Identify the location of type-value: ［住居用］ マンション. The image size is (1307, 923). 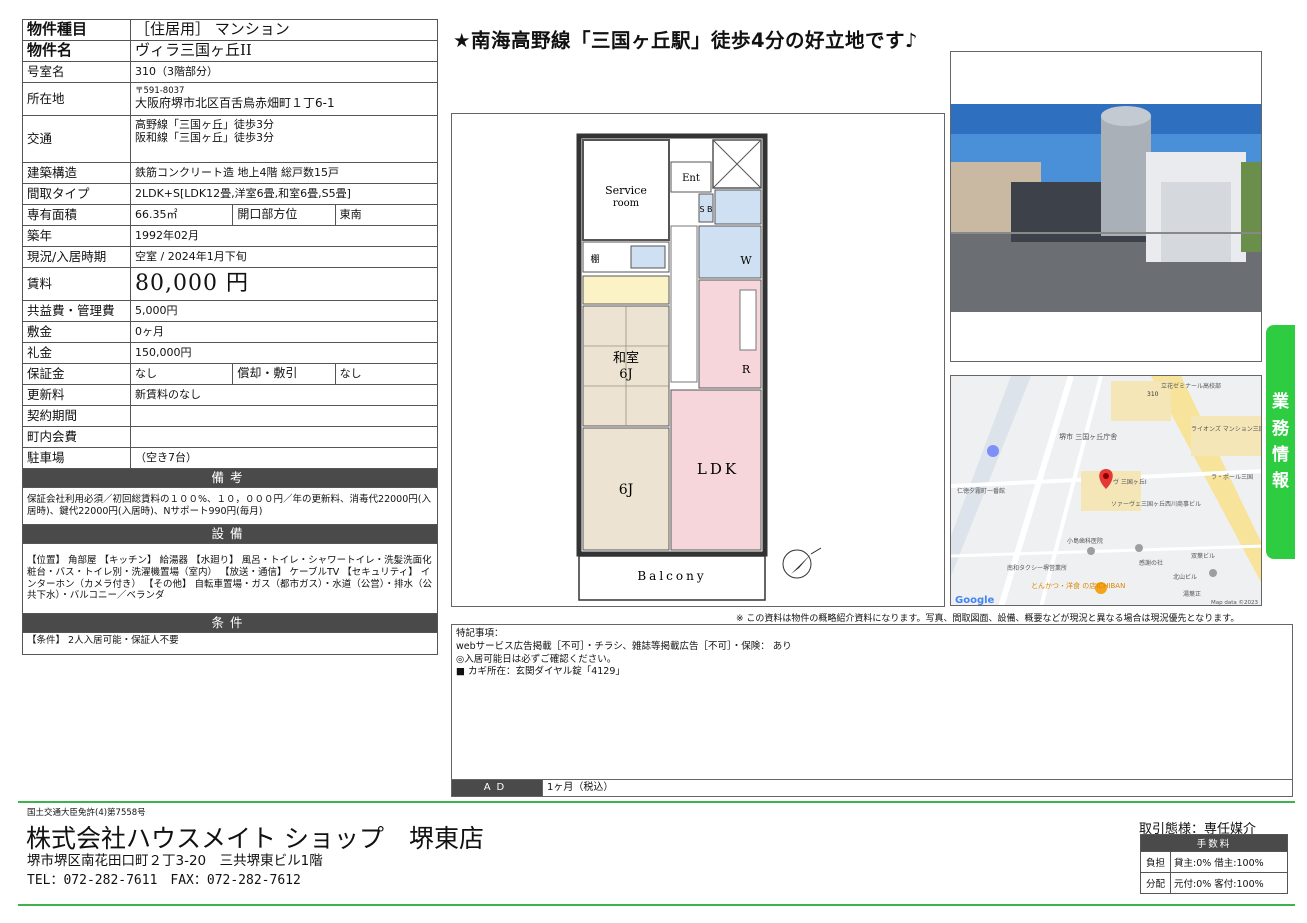
(284, 30).